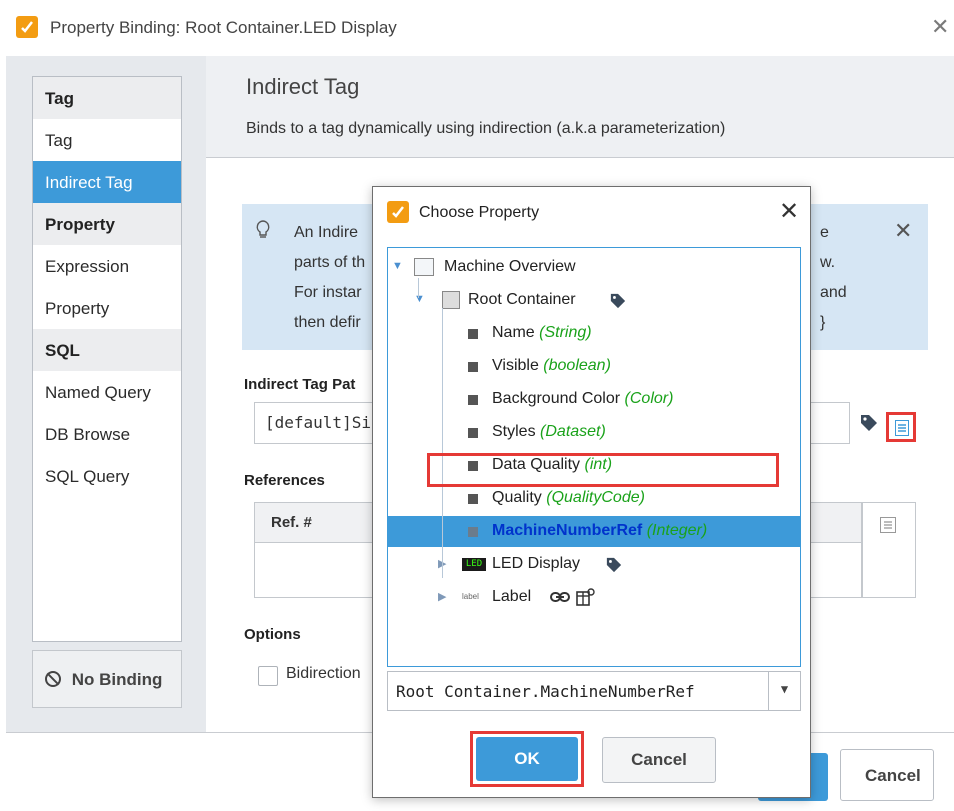 Image resolution: width=954 pixels, height=811 pixels. I want to click on modal-close-icon: ✕, so click(789, 211).